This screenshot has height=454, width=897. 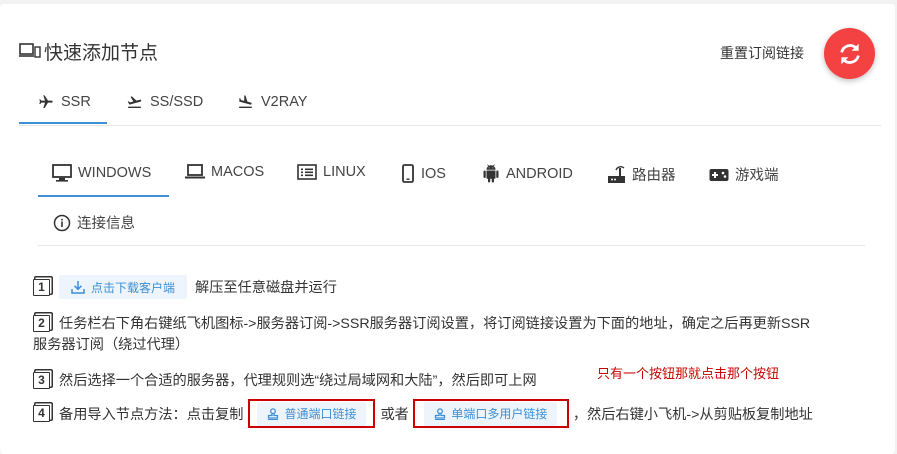 I want to click on tab-macos: MACOS, so click(x=224, y=172).